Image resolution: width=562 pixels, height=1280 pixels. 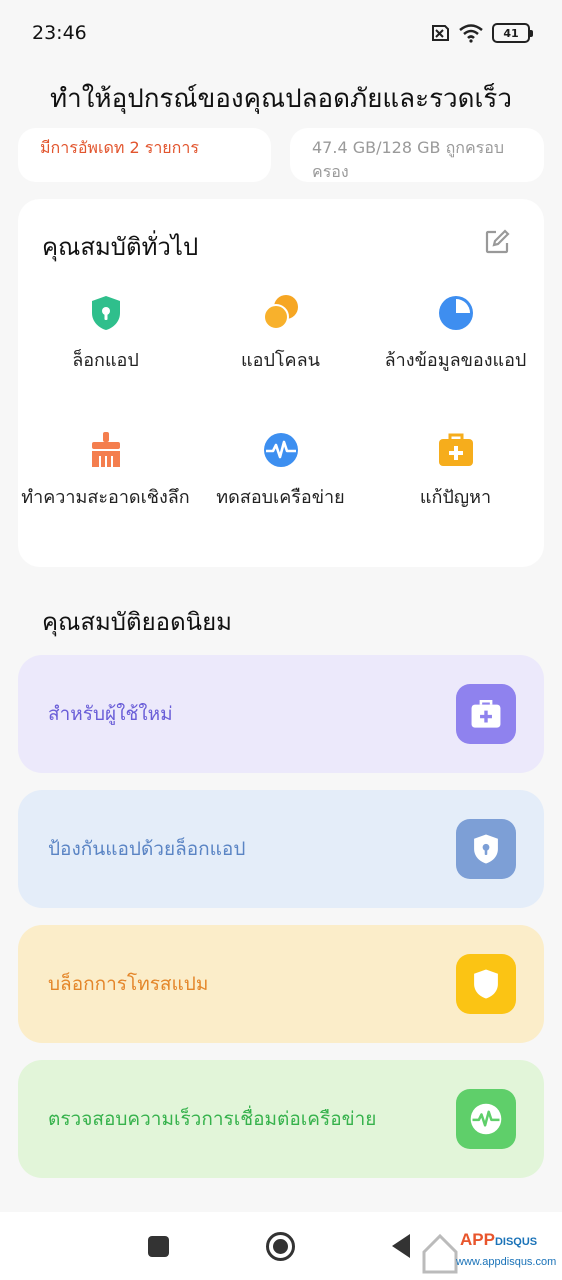 What do you see at coordinates (105, 449) in the screenshot?
I see `broom-icon` at bounding box center [105, 449].